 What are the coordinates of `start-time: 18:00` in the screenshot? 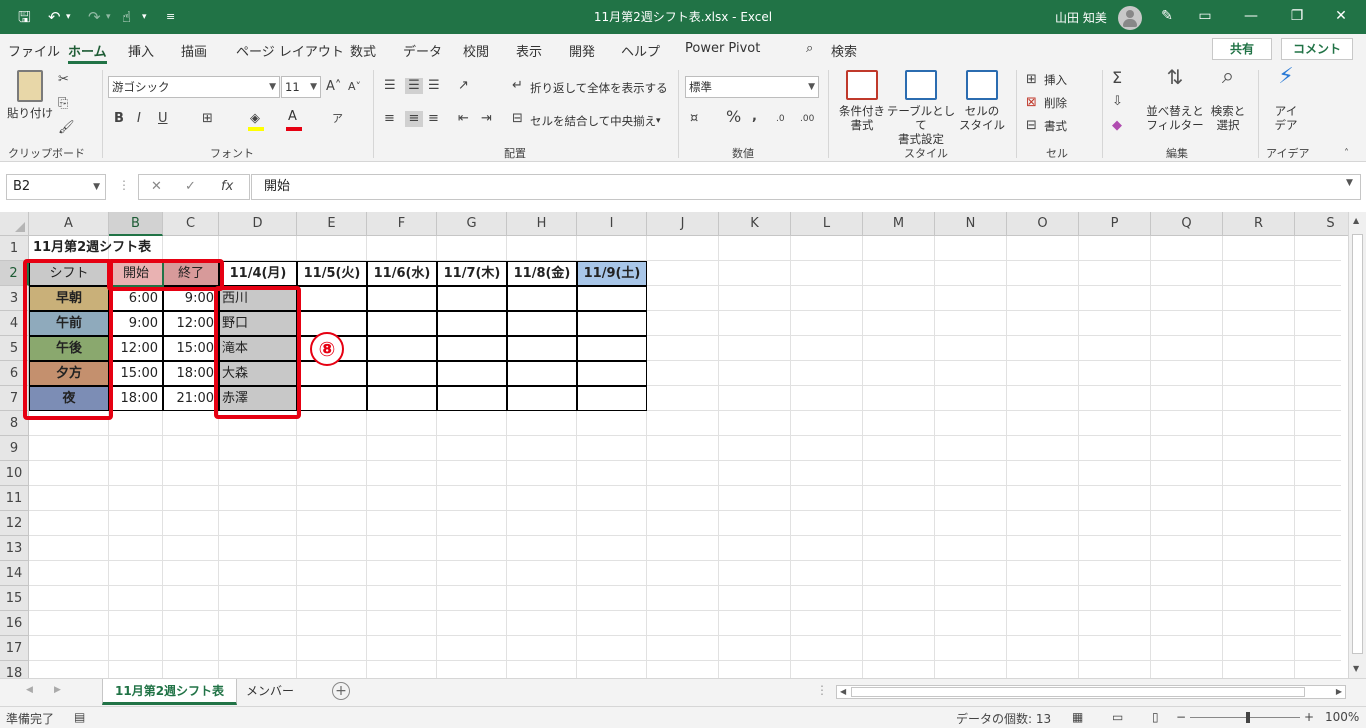 It's located at (136, 398).